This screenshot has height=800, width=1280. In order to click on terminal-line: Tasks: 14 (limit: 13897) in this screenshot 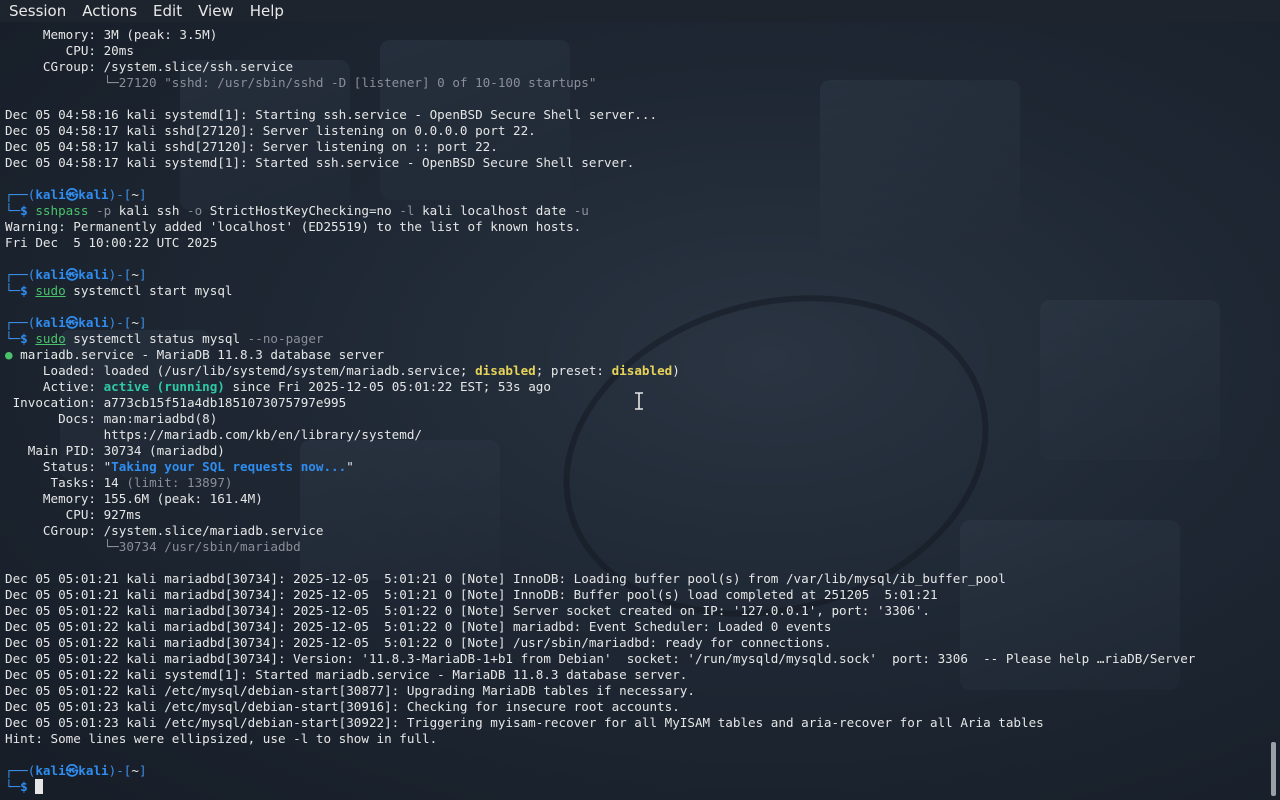, I will do `click(636, 483)`.